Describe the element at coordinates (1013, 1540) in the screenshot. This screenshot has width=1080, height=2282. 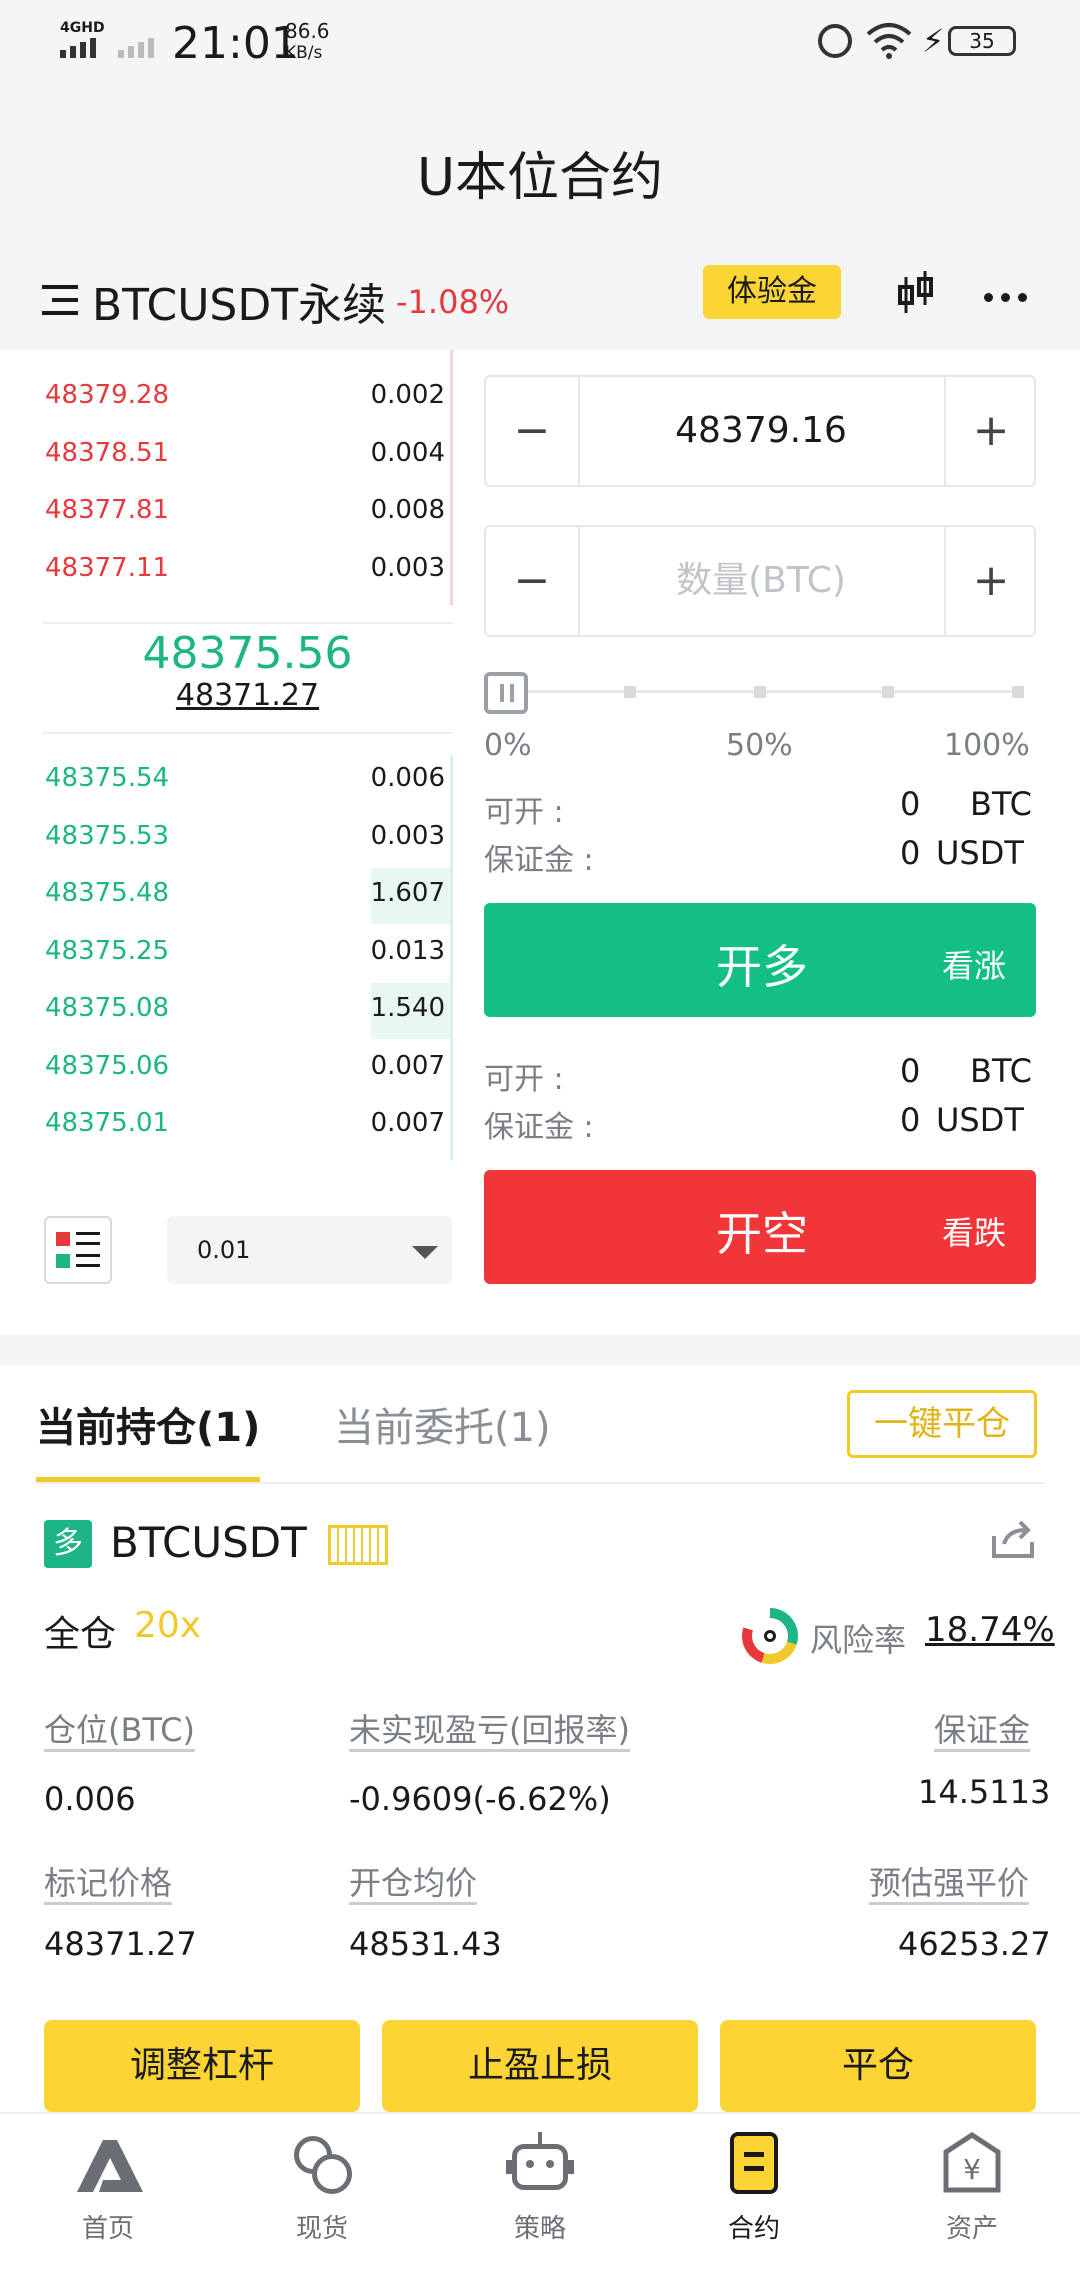
I see `share-icon` at that location.